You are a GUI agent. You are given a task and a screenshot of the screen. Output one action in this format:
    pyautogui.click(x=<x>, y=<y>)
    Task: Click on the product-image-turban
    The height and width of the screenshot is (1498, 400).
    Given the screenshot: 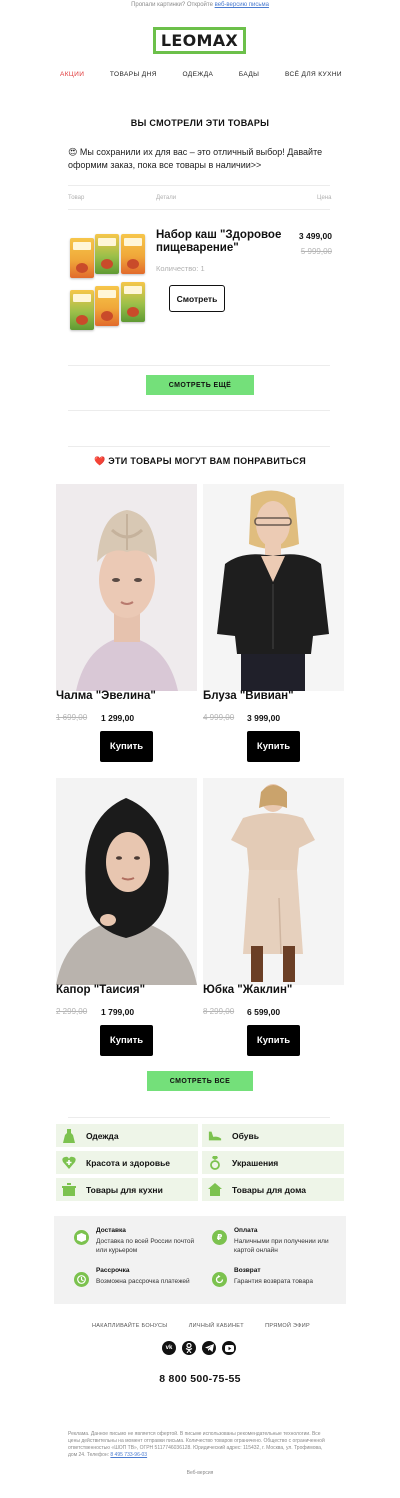 What is the action you would take?
    pyautogui.click(x=126, y=587)
    